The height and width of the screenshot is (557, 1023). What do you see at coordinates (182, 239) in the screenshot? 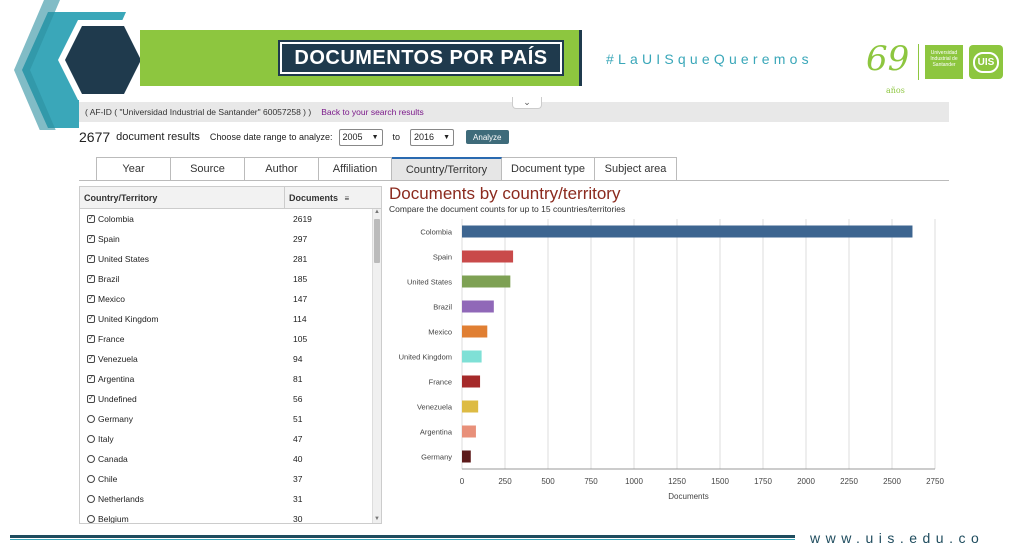
I see `country-cell: ✓ Spain` at bounding box center [182, 239].